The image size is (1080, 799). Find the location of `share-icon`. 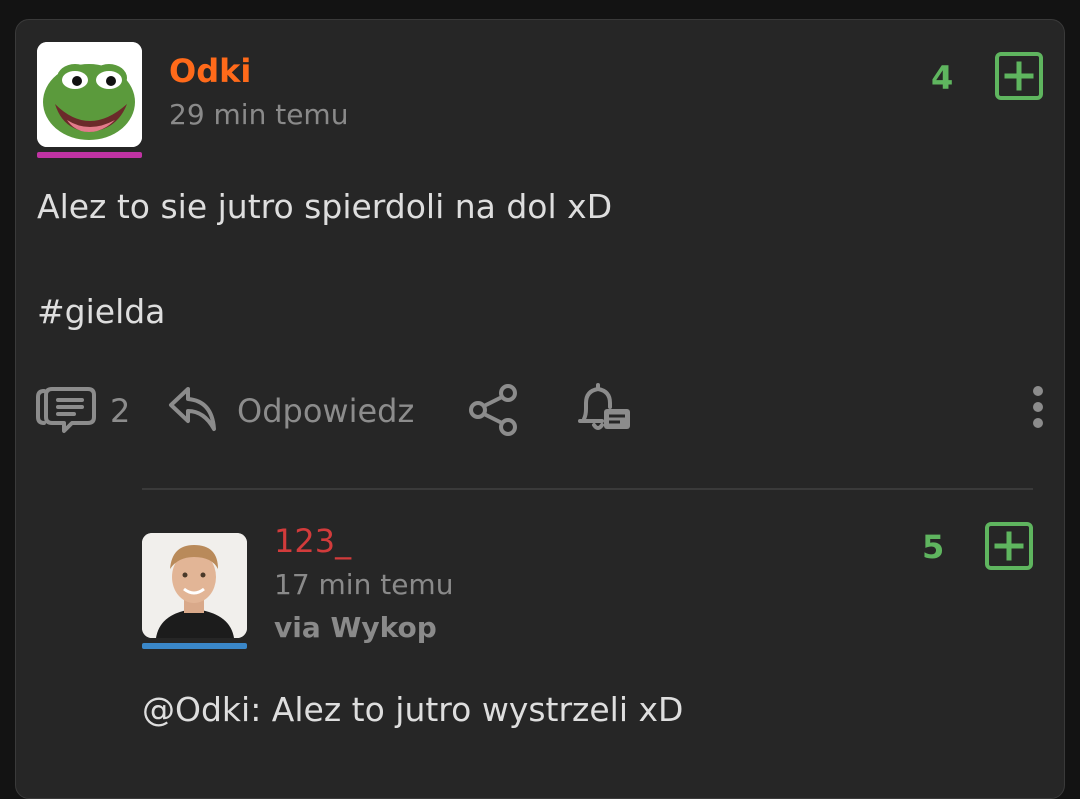

share-icon is located at coordinates (493, 410).